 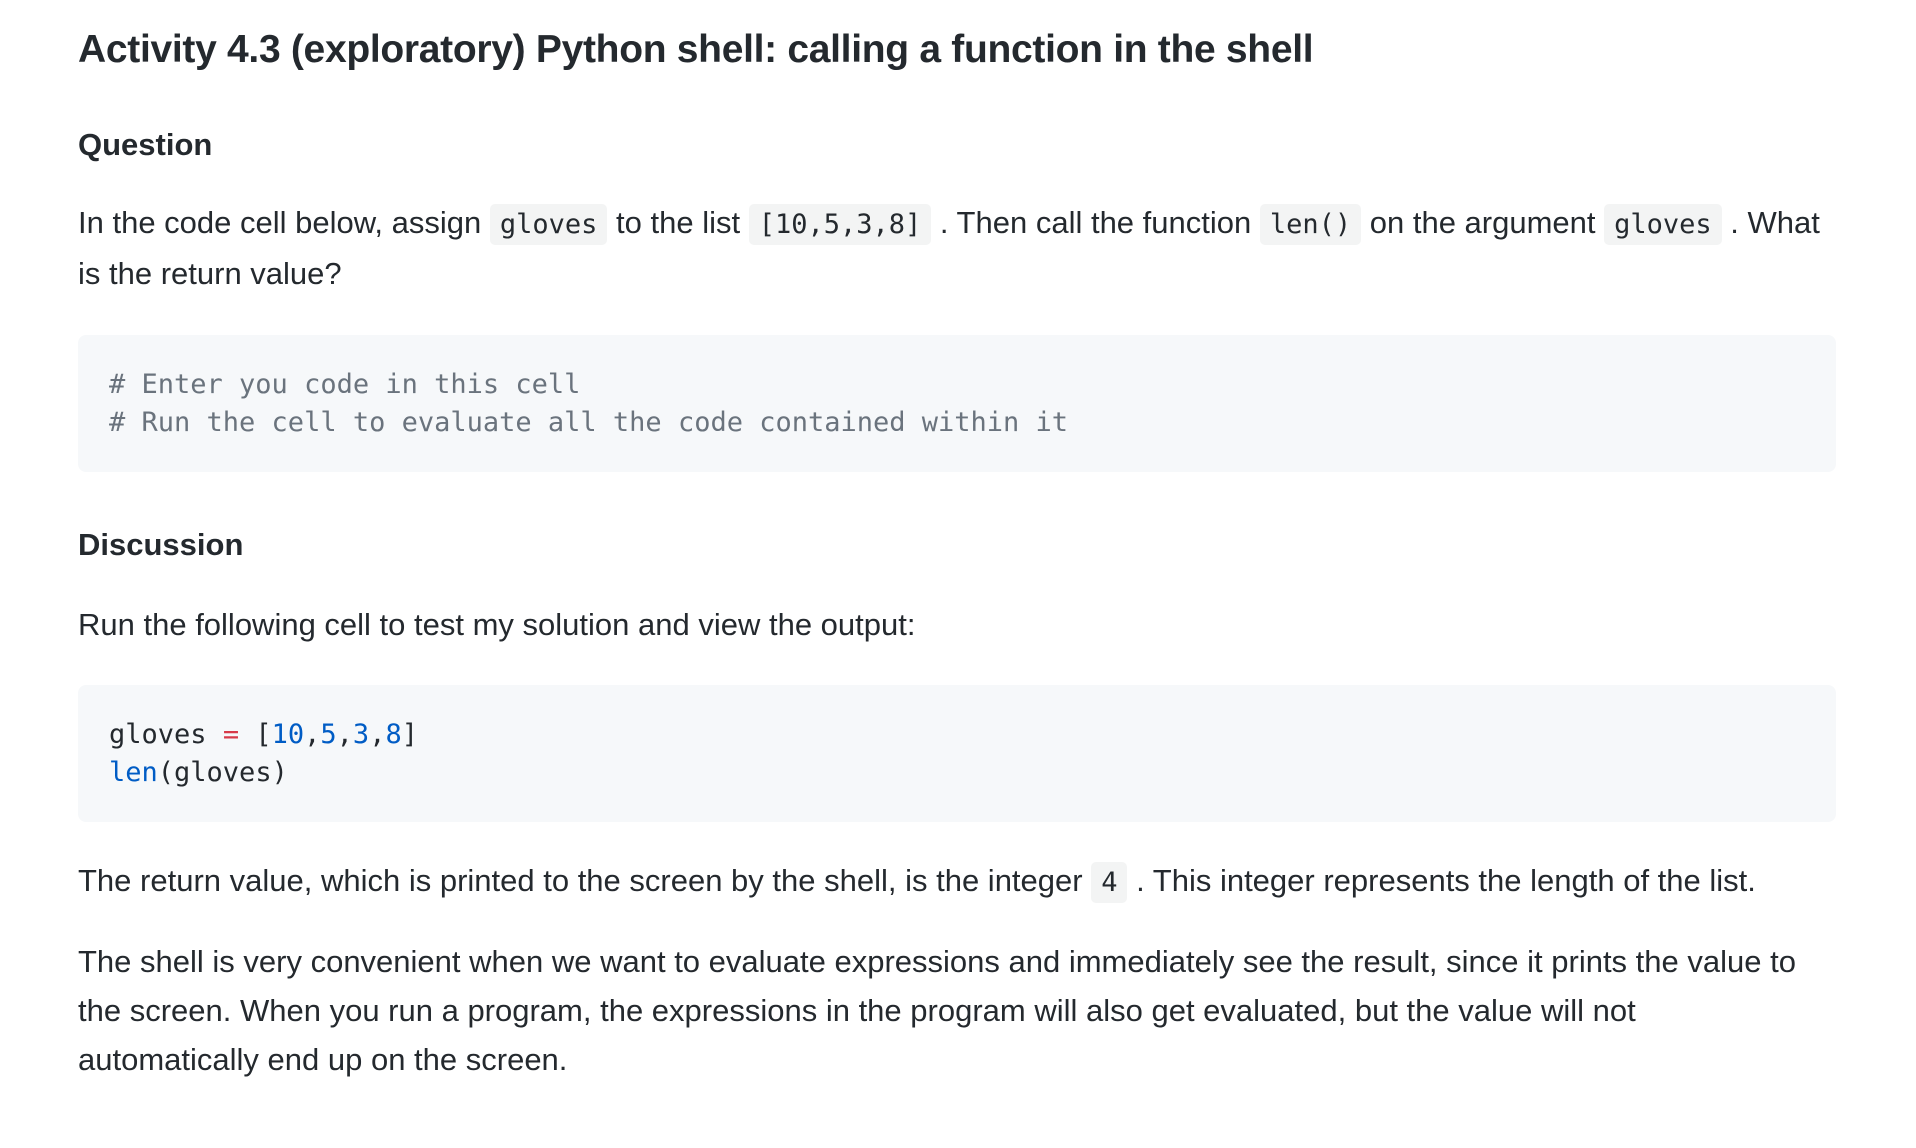 What do you see at coordinates (263, 734) in the screenshot?
I see `code-bracket: [` at bounding box center [263, 734].